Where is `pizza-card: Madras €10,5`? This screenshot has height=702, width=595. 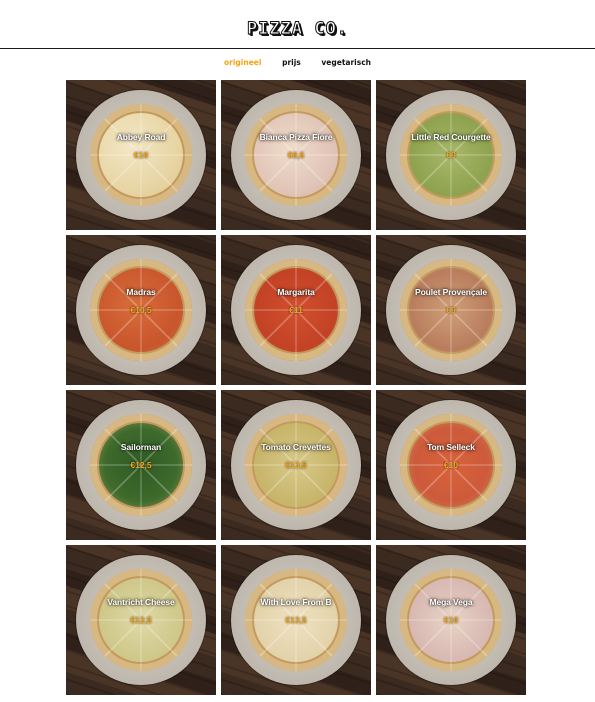 pizza-card: Madras €10,5 is located at coordinates (141, 310).